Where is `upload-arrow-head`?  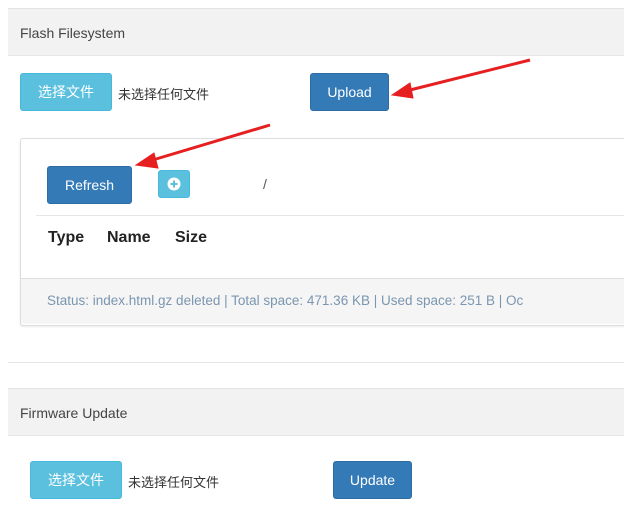 upload-arrow-head is located at coordinates (402, 90).